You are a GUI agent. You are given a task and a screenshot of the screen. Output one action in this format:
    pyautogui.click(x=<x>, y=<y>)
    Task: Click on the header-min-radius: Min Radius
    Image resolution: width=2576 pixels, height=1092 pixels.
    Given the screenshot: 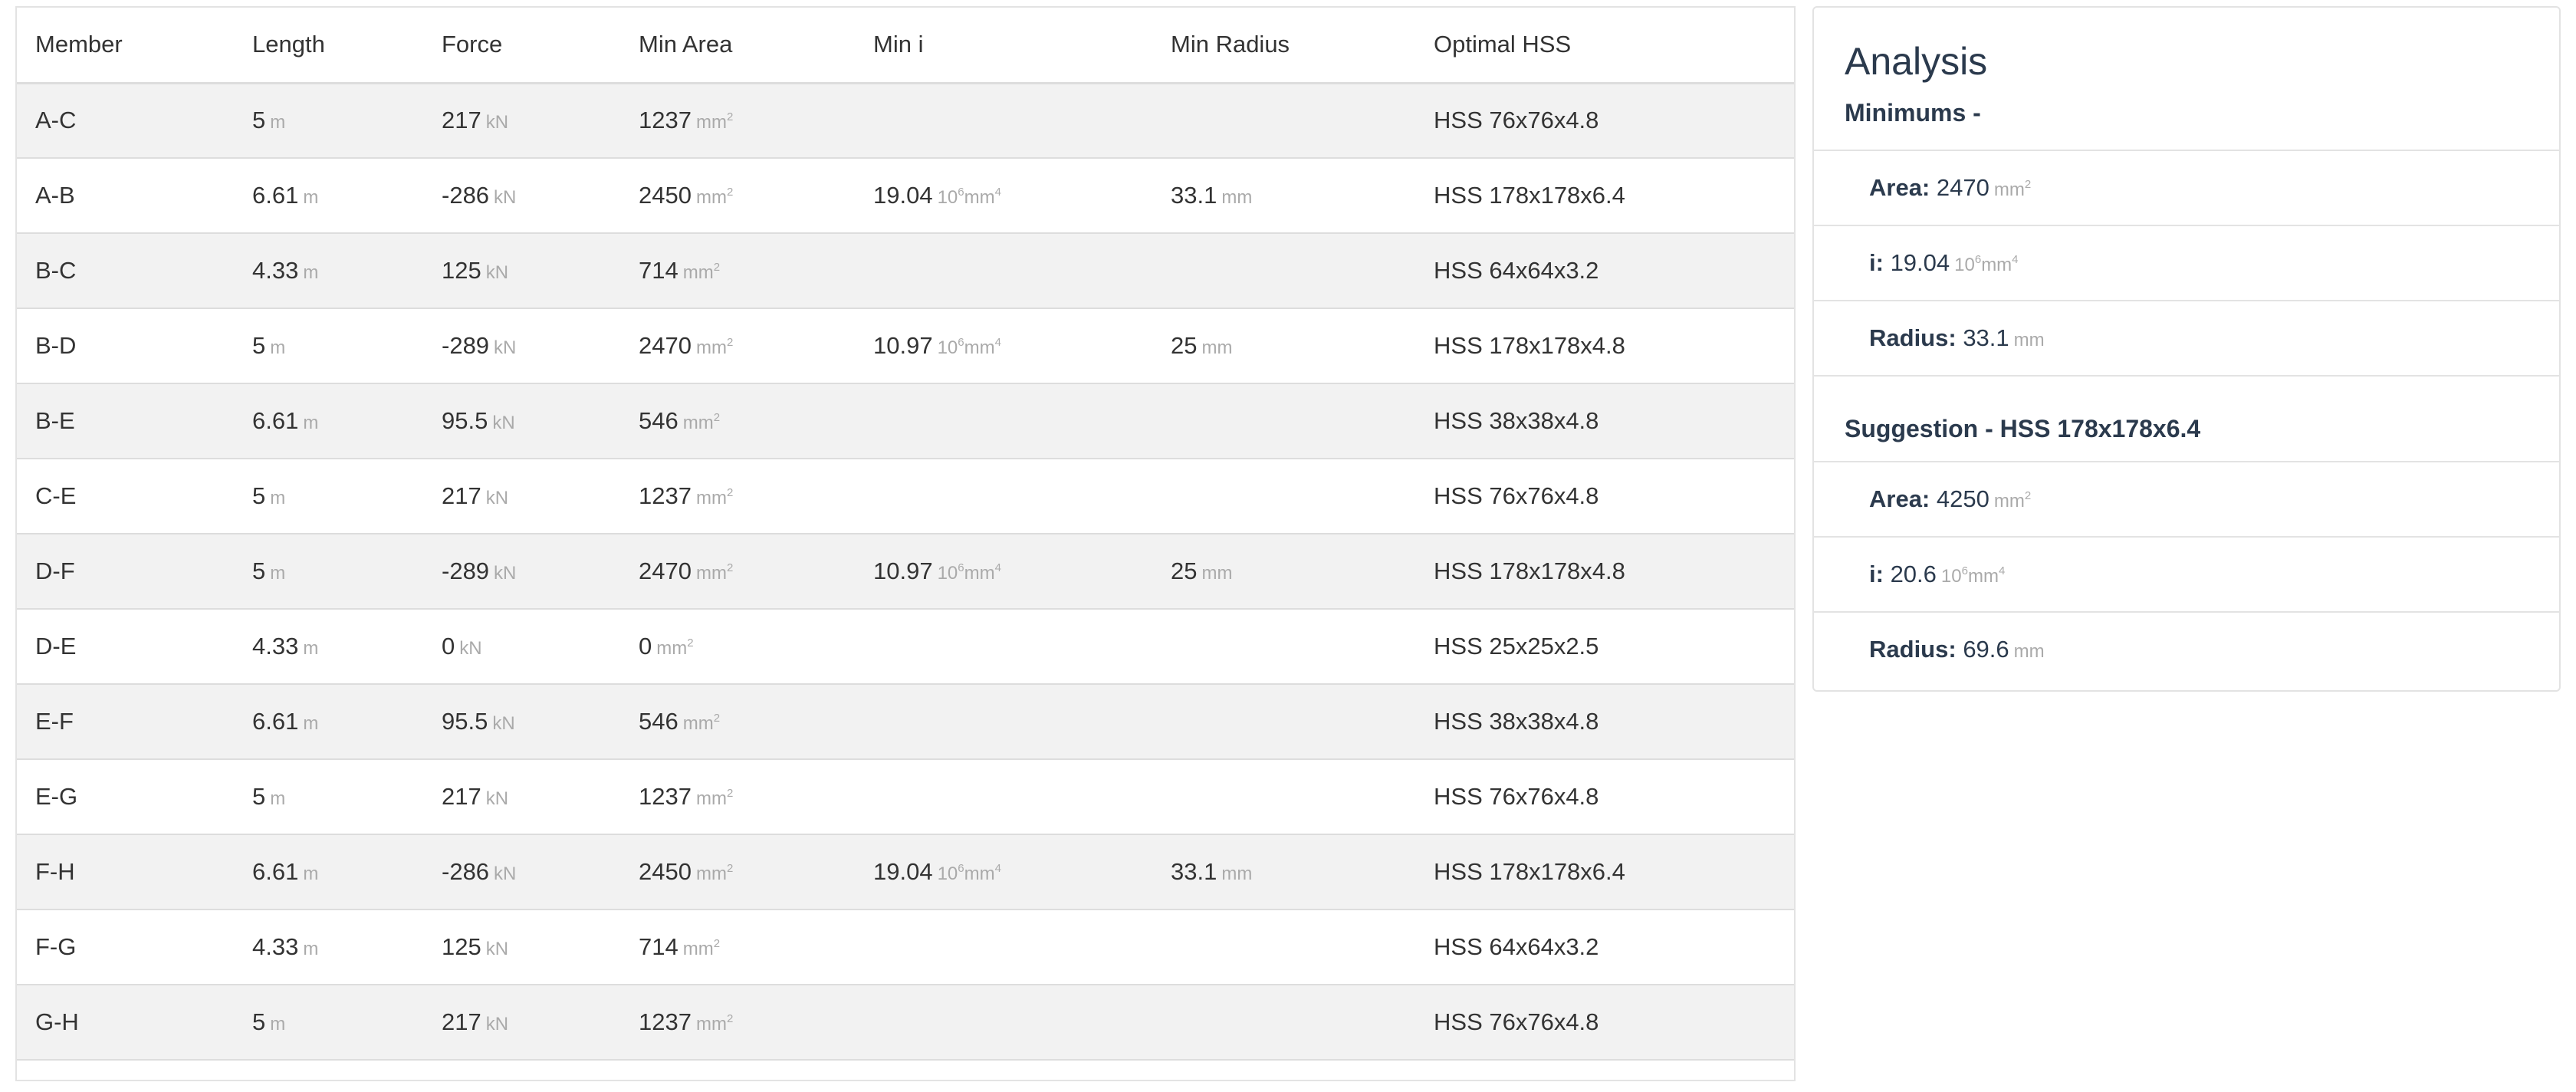 What is the action you would take?
    pyautogui.click(x=1284, y=46)
    